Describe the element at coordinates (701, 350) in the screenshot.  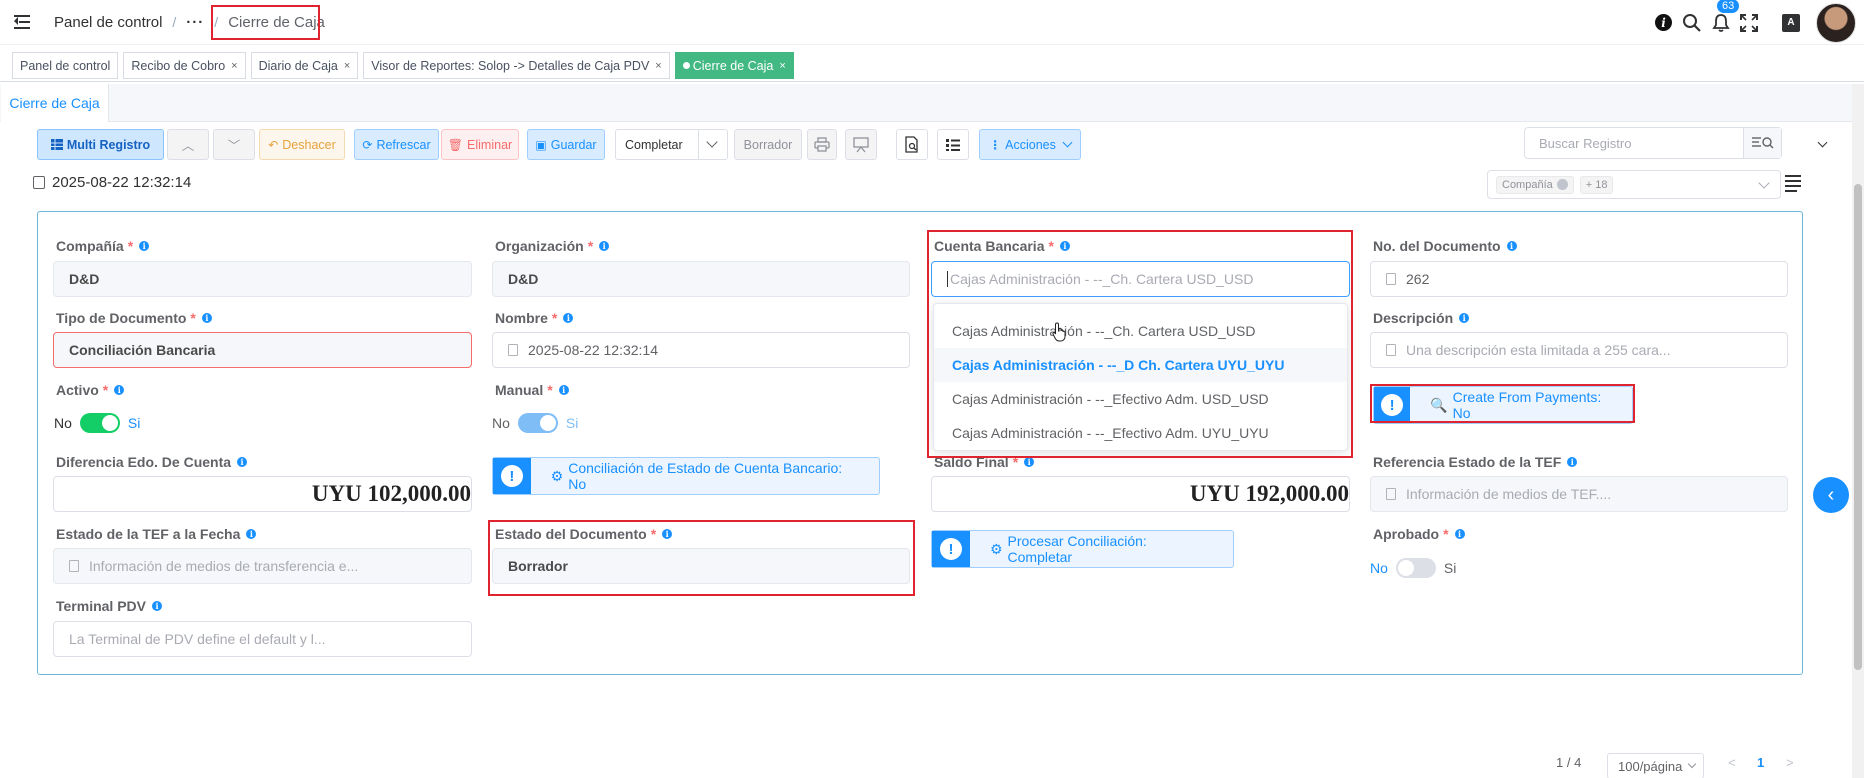
I see `name-field: 2025-08-22 12:32:14` at that location.